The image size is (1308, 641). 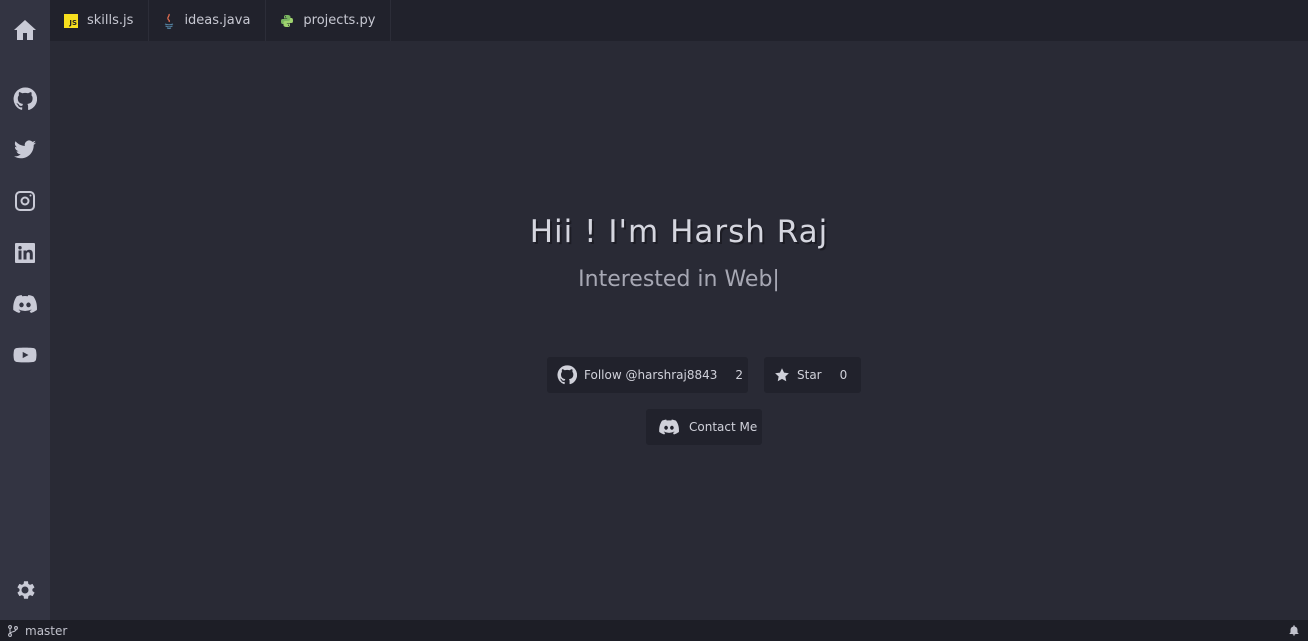 What do you see at coordinates (110, 20) in the screenshot?
I see `tab-label: skills.js` at bounding box center [110, 20].